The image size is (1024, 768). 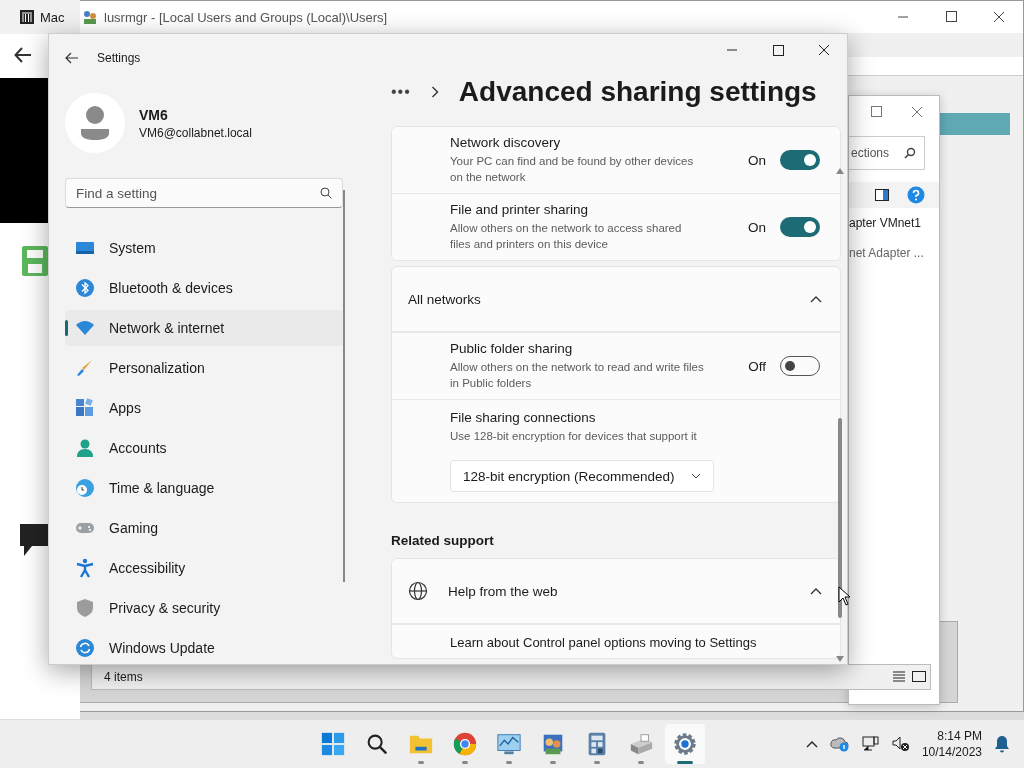 What do you see at coordinates (85, 608) in the screenshot?
I see `shield-icon` at bounding box center [85, 608].